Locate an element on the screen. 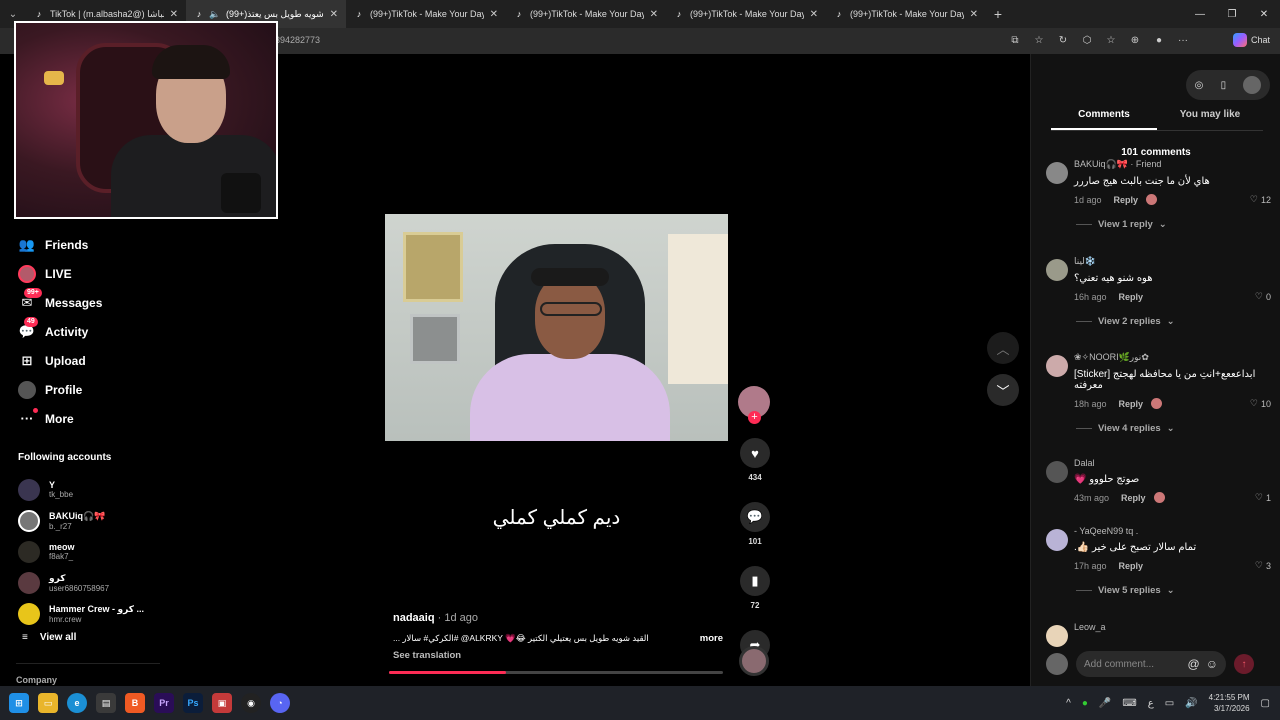  sidebar-item-friends: 👥 Friends is located at coordinates (93, 244).